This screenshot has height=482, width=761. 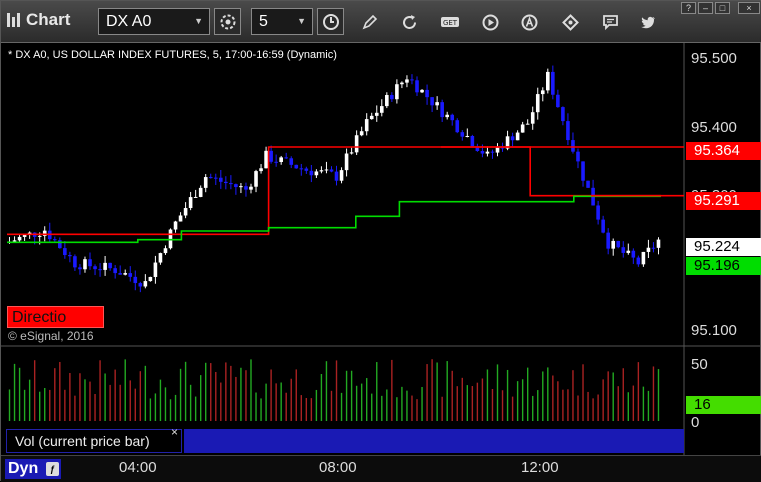 I want to click on app-title: Chart, so click(x=38, y=20).